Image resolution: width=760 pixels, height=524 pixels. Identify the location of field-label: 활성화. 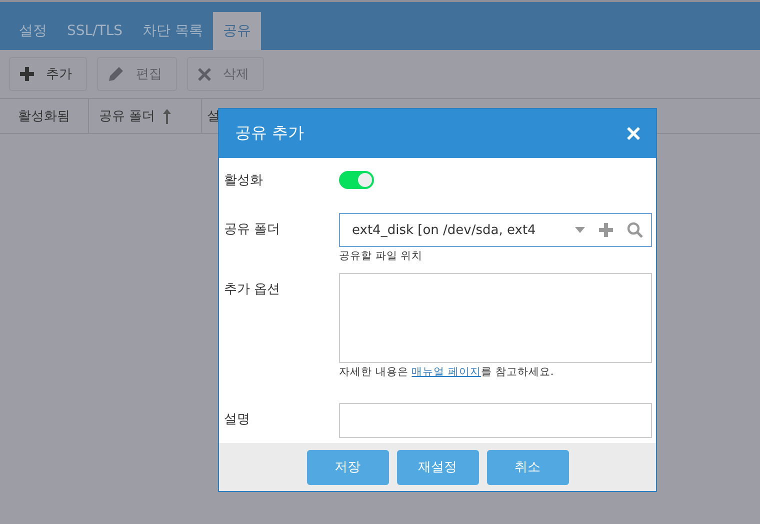
(244, 181).